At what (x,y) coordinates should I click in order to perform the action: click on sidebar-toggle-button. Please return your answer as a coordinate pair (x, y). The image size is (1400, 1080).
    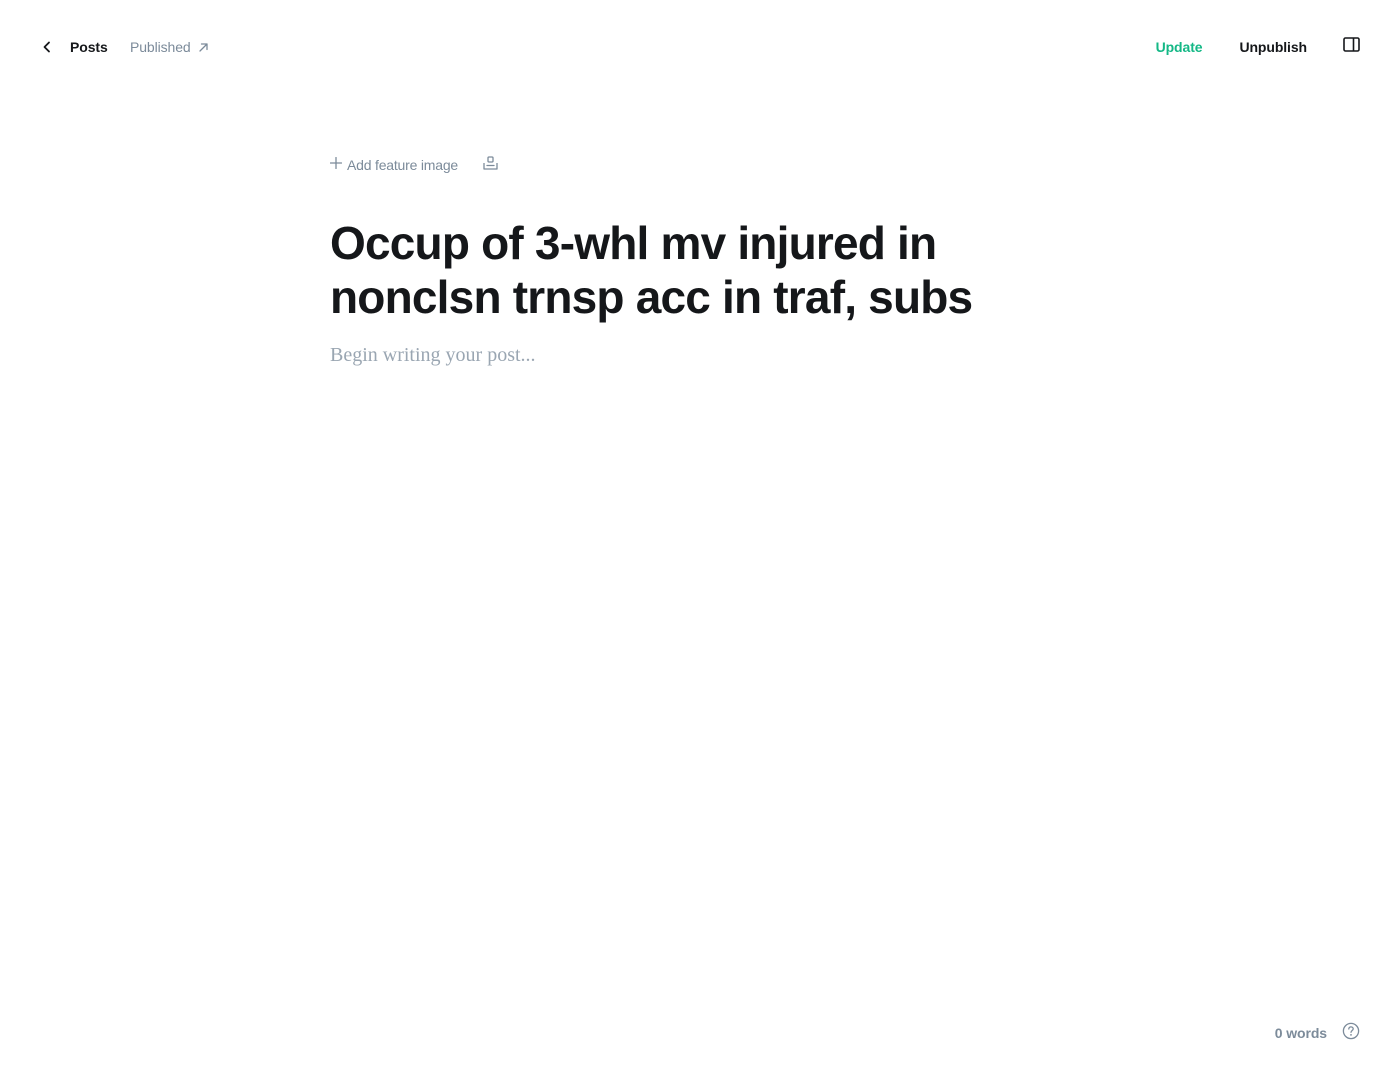
    Looking at the image, I should click on (1351, 47).